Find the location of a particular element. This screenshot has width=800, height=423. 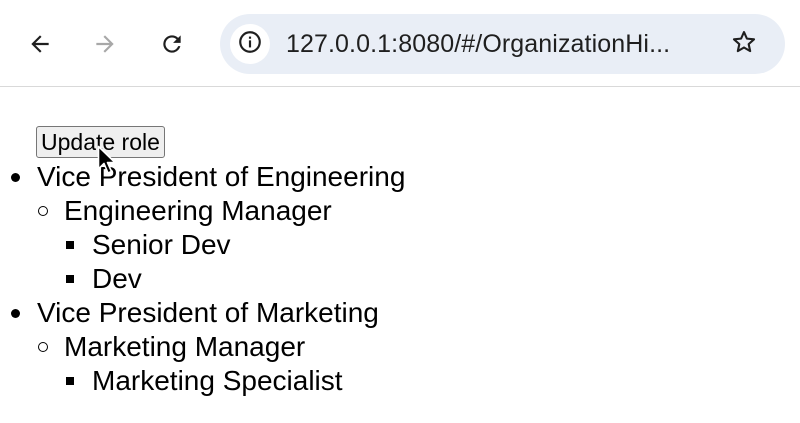

role-label: Engineering Manager is located at coordinates (198, 210).